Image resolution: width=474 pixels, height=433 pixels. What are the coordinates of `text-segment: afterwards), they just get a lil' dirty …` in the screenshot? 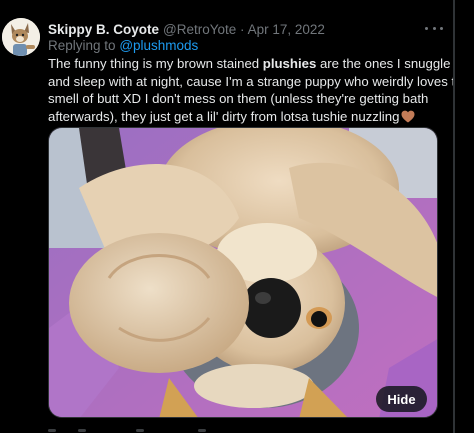 It's located at (224, 116).